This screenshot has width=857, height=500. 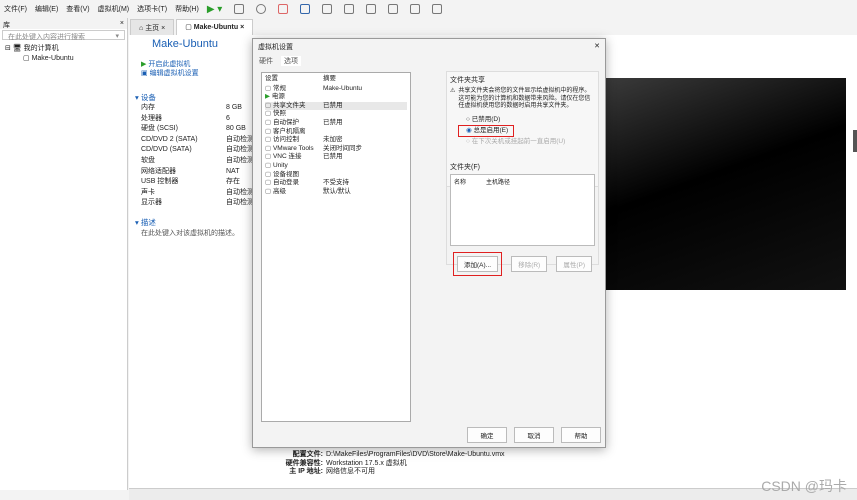 I want to click on chevron-down-icon: ▾, so click(x=117, y=36).